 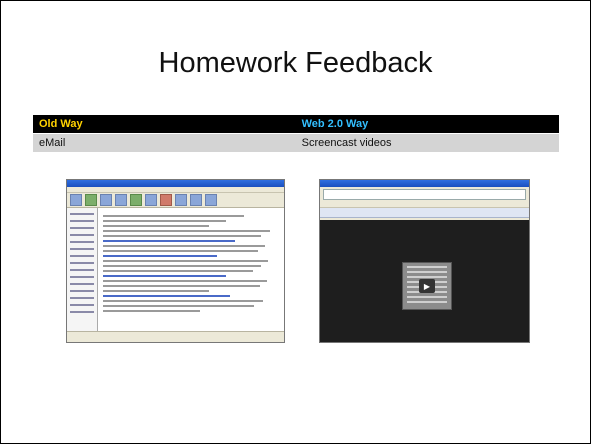 What do you see at coordinates (424, 183) in the screenshot?
I see `browser-titlebar` at bounding box center [424, 183].